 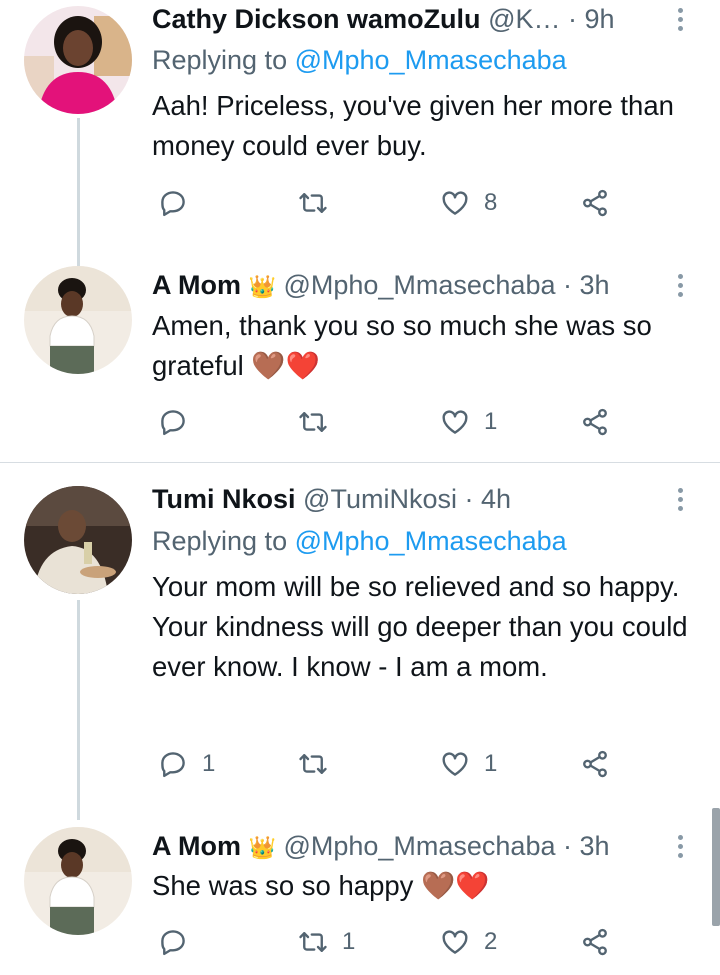 What do you see at coordinates (380, 499) in the screenshot?
I see `author-handle: @TumiNkosi` at bounding box center [380, 499].